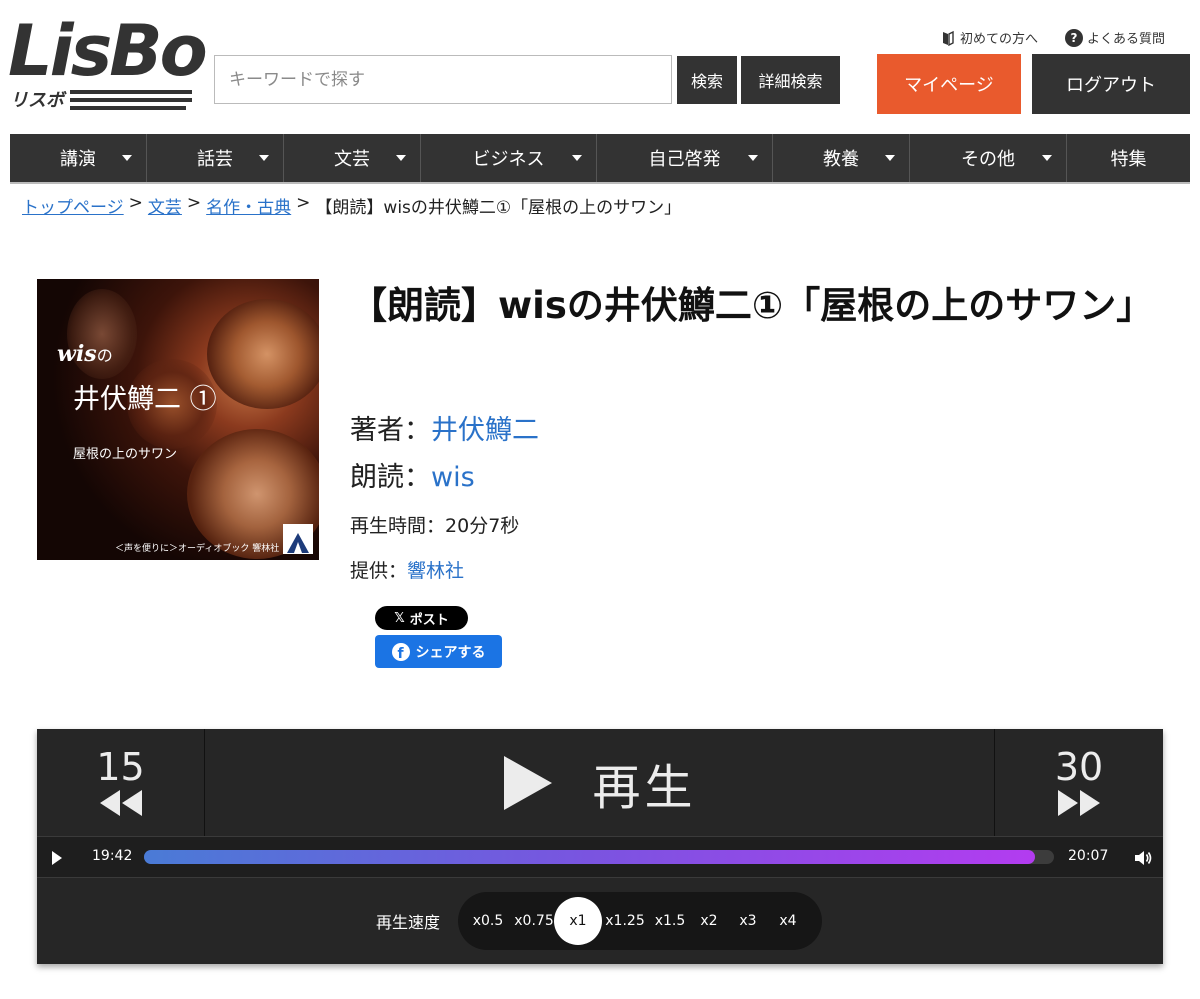 The width and height of the screenshot is (1200, 999). I want to click on breadcrumb-link-literature: 文芸, so click(165, 205).